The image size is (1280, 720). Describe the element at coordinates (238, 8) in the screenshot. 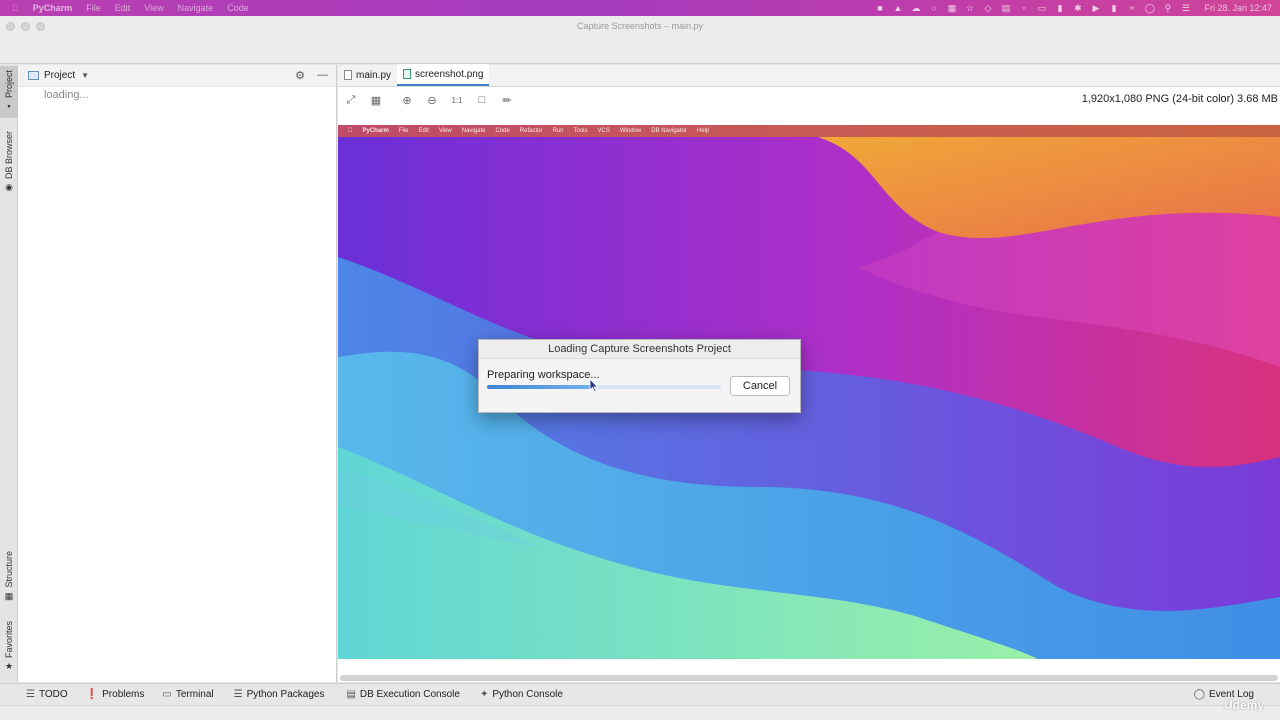

I see `menu-code: Code` at that location.